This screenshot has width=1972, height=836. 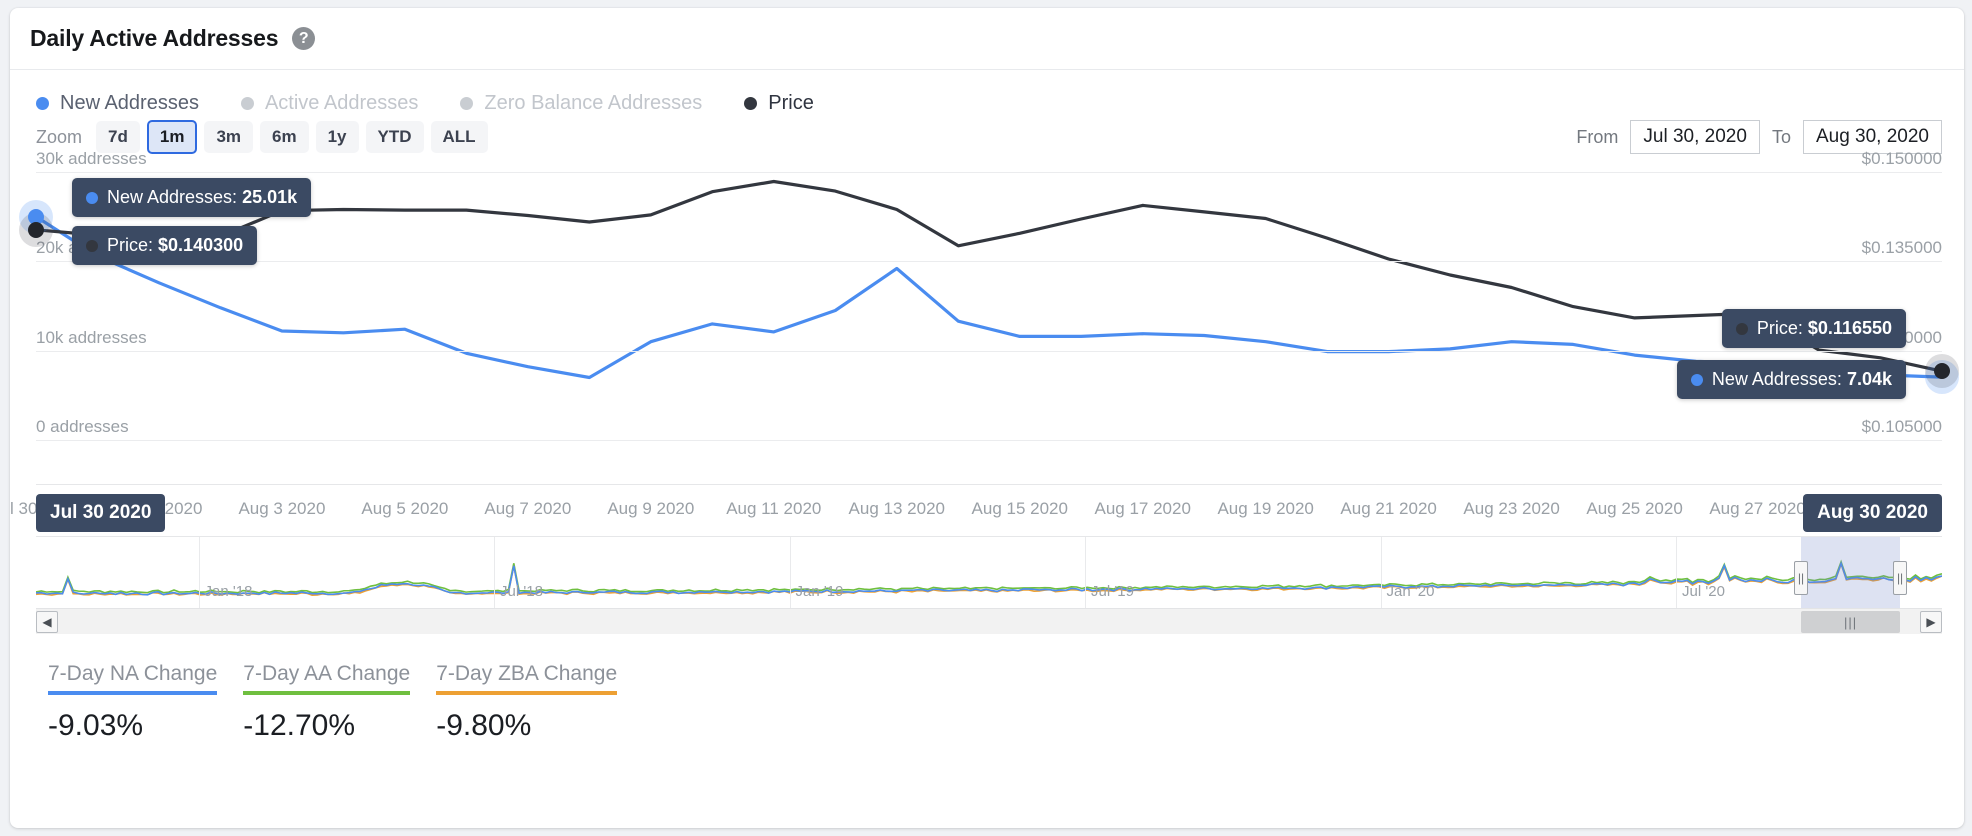 I want to click on tooltip-value: 7.04k, so click(x=1869, y=379).